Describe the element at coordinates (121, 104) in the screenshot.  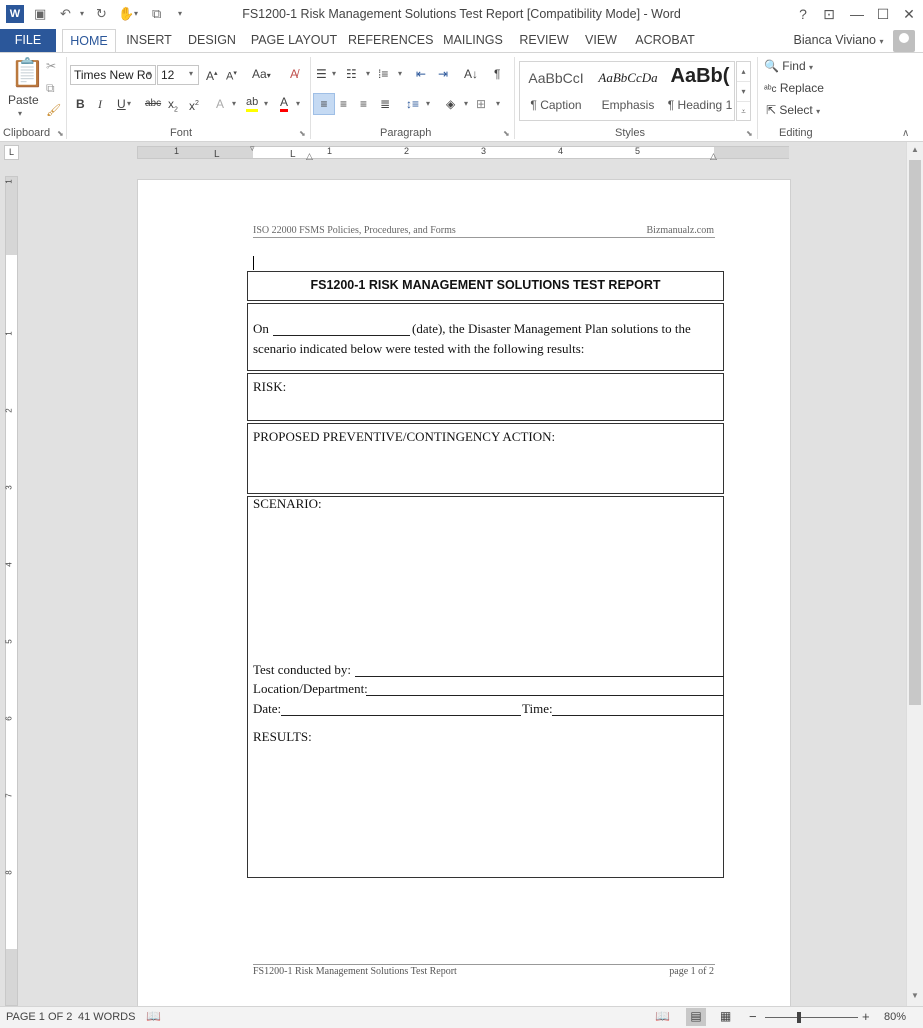
I see `underline-icon: U` at that location.